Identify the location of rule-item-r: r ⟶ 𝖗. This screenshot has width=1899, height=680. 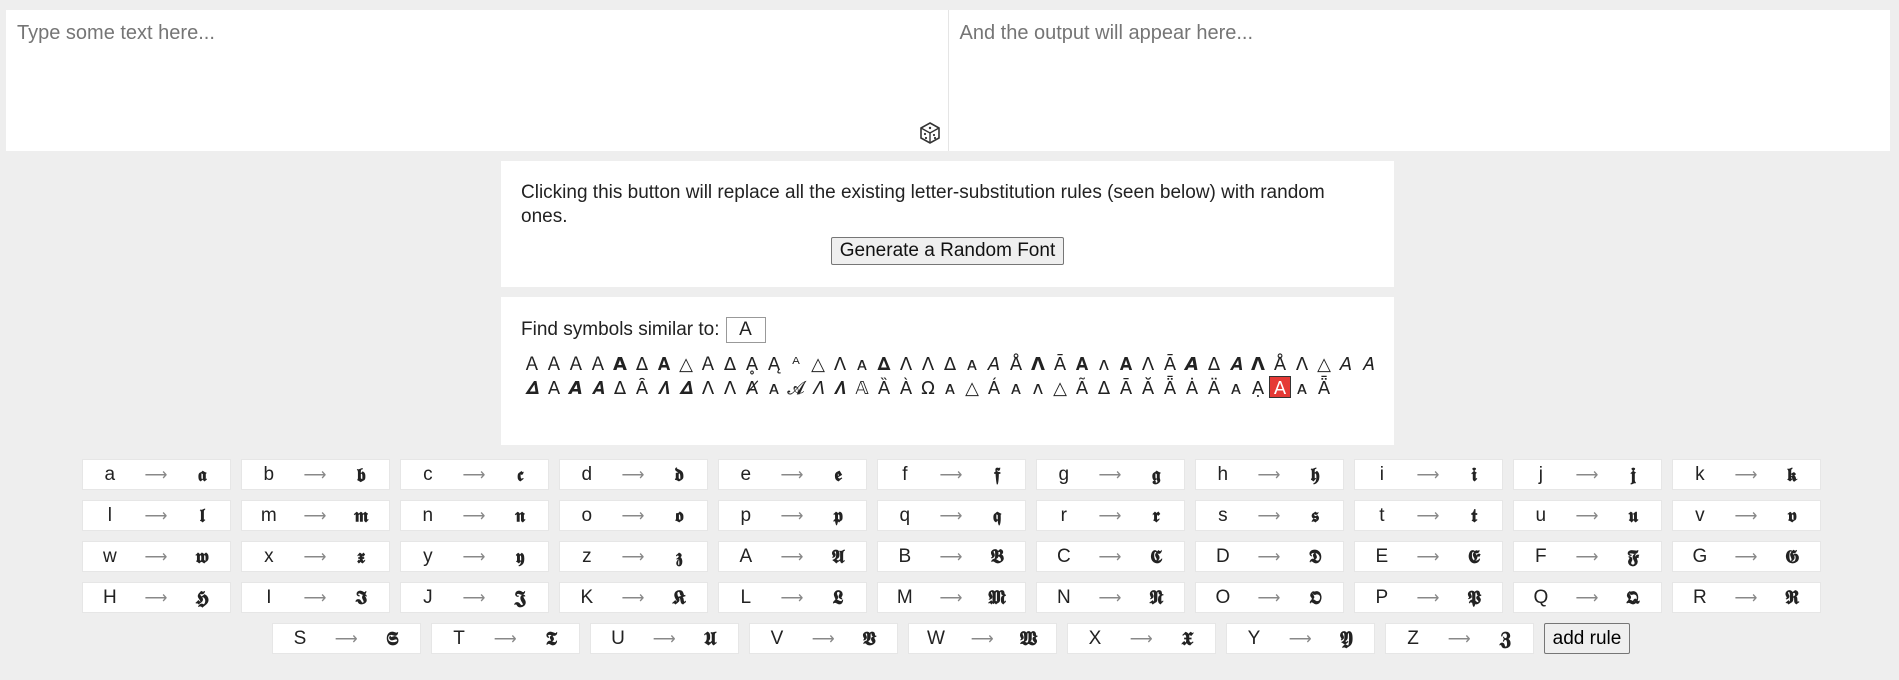
(1110, 515).